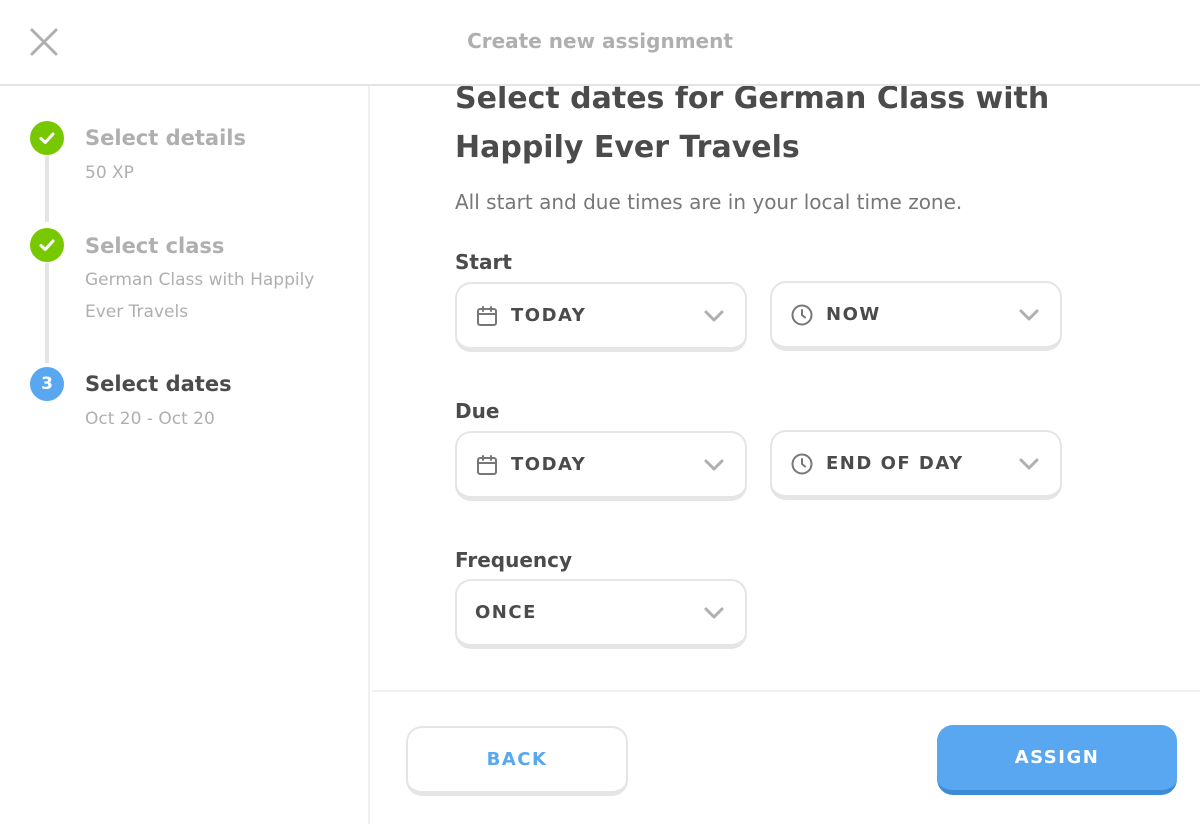  I want to click on start-date-value: TODAY, so click(549, 315).